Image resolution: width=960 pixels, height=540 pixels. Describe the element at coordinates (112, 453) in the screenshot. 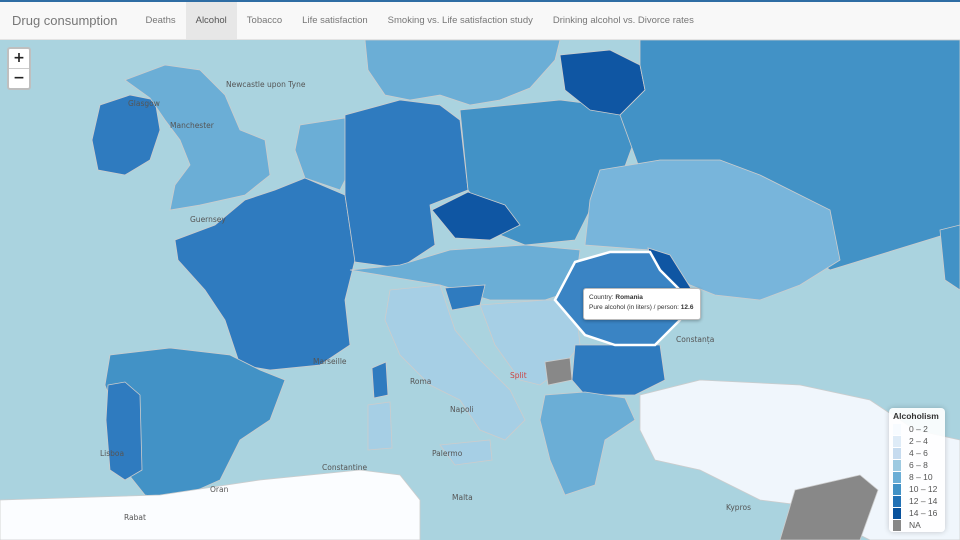

I see `city-lisboa: Lisboa` at that location.